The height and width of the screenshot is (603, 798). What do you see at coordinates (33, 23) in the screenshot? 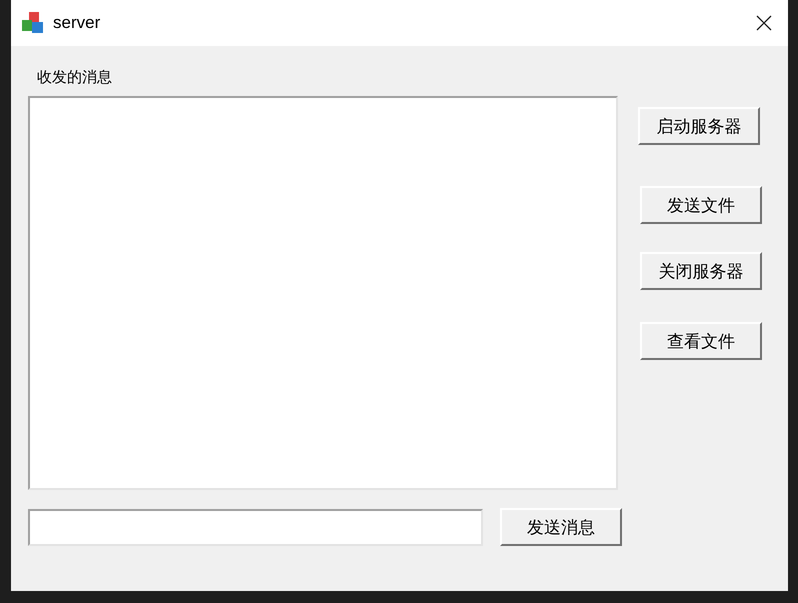
I see `app-icon` at bounding box center [33, 23].